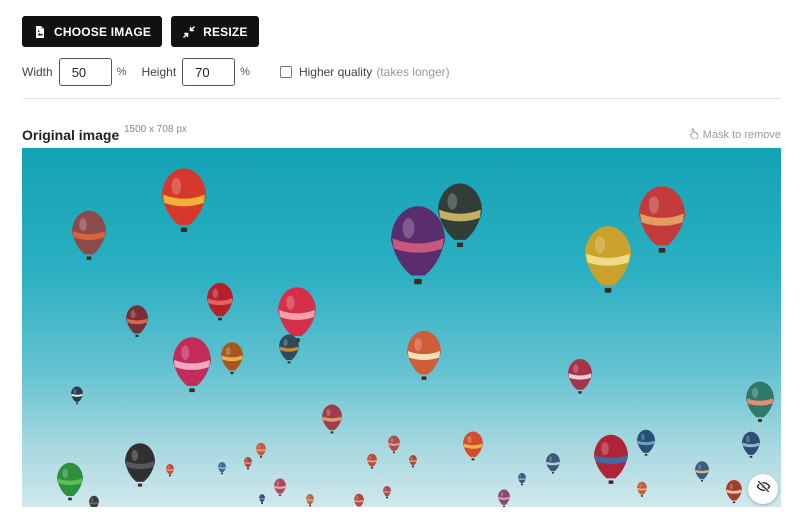  What do you see at coordinates (159, 72) in the screenshot?
I see `height-label: Height` at bounding box center [159, 72].